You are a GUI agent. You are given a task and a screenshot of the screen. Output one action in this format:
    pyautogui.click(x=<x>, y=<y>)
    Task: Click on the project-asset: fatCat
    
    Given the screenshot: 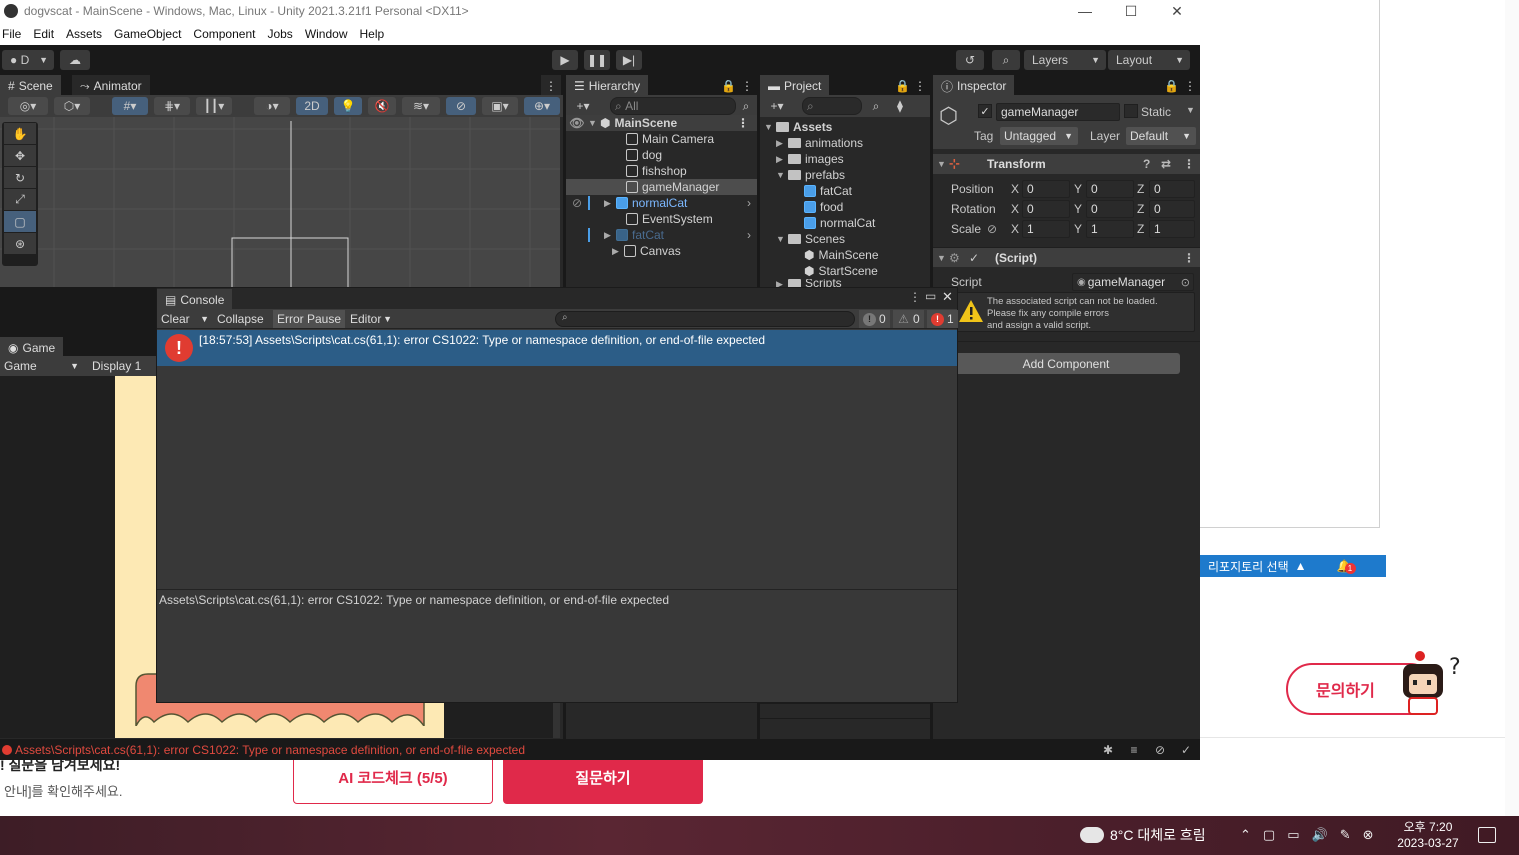 What is the action you would take?
    pyautogui.click(x=867, y=191)
    